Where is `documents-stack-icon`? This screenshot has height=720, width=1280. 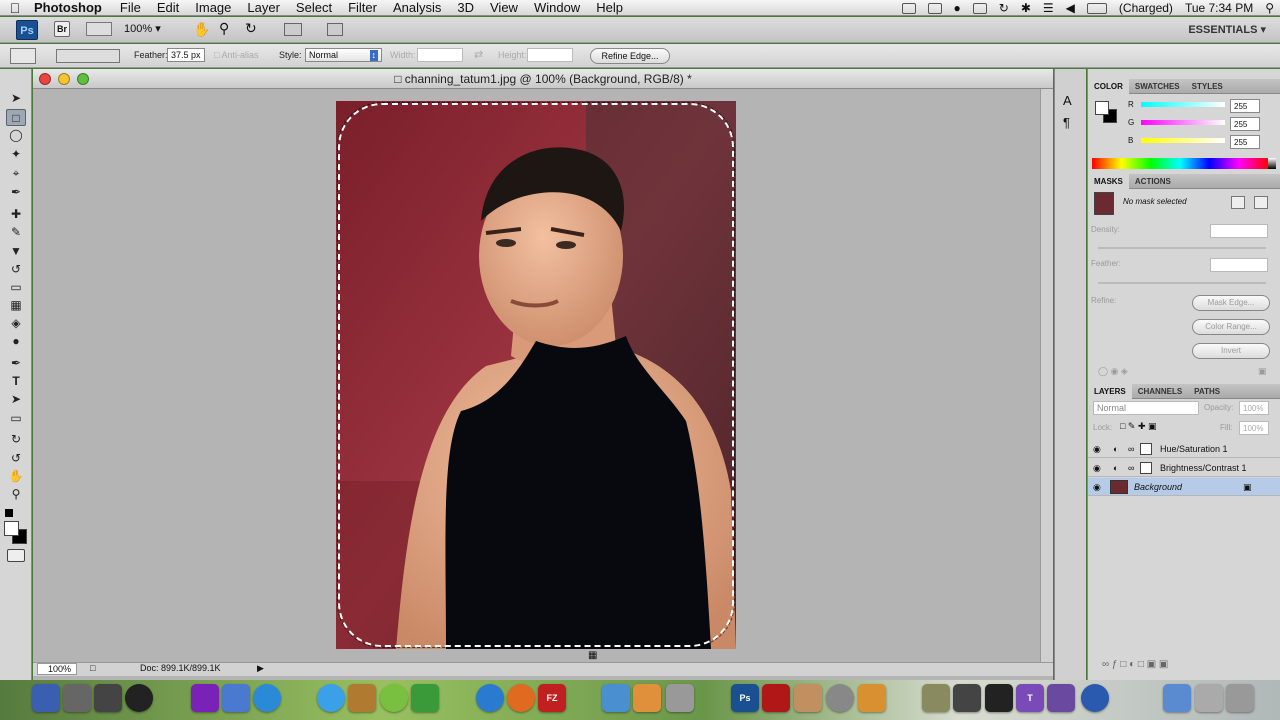 documents-stack-icon is located at coordinates (1209, 698).